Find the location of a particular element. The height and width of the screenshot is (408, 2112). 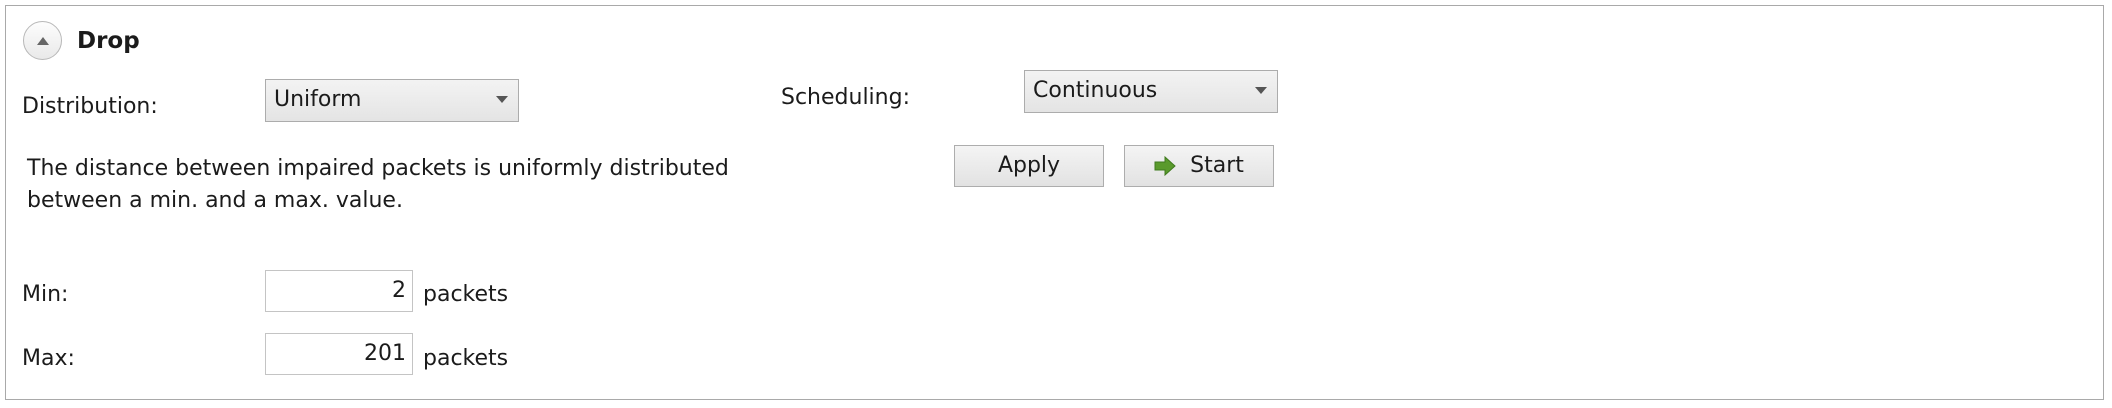

collapse-button is located at coordinates (42, 40).